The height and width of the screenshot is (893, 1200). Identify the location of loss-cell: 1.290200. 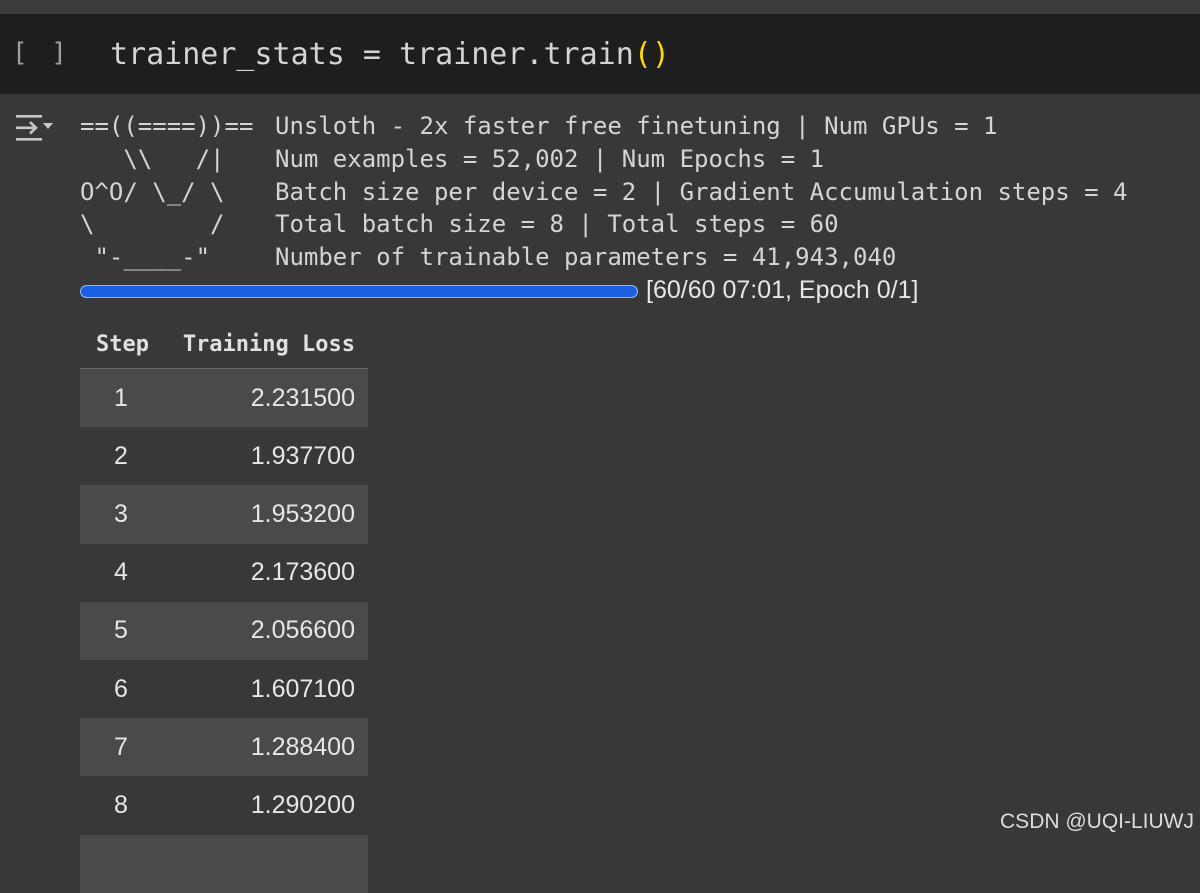
(265, 805).